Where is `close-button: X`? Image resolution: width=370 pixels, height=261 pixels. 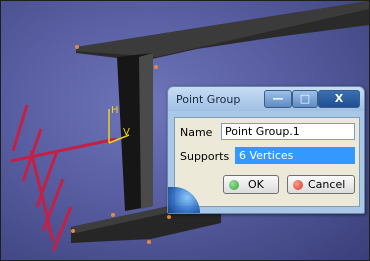 close-button: X is located at coordinates (339, 99).